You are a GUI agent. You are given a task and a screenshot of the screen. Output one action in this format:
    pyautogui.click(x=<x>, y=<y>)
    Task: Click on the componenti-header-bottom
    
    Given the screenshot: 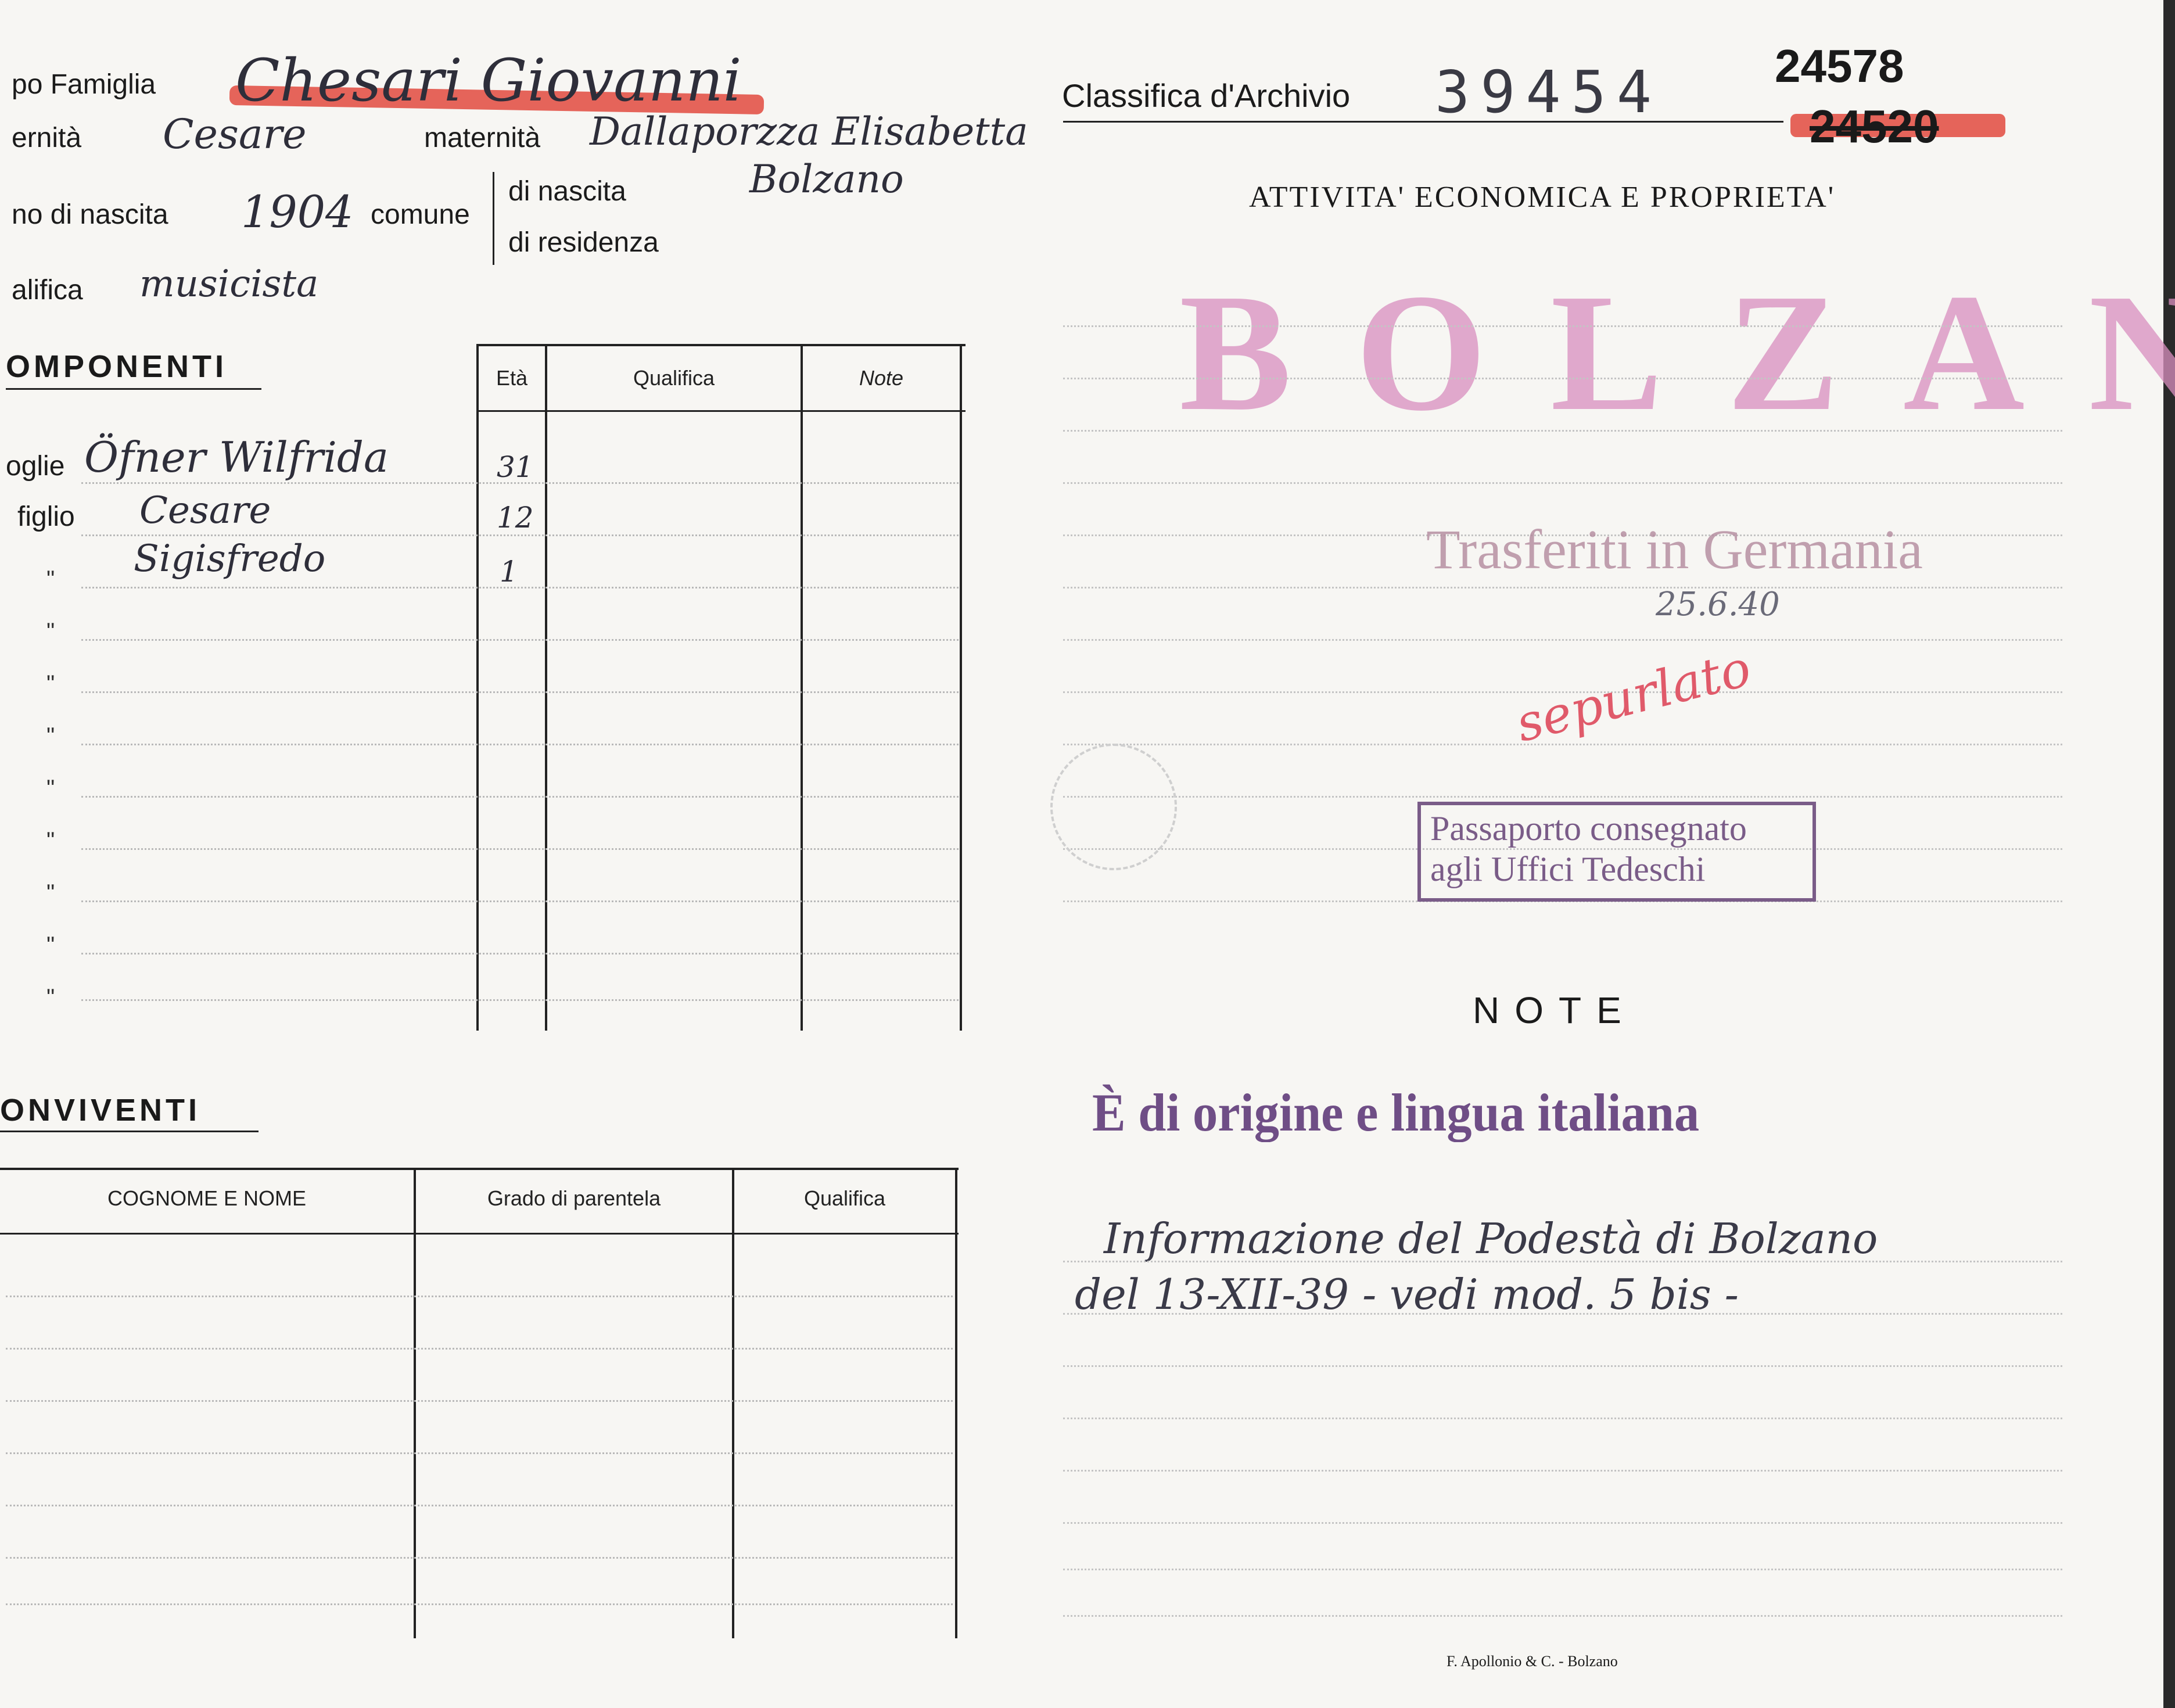 What is the action you would take?
    pyautogui.click(x=721, y=411)
    